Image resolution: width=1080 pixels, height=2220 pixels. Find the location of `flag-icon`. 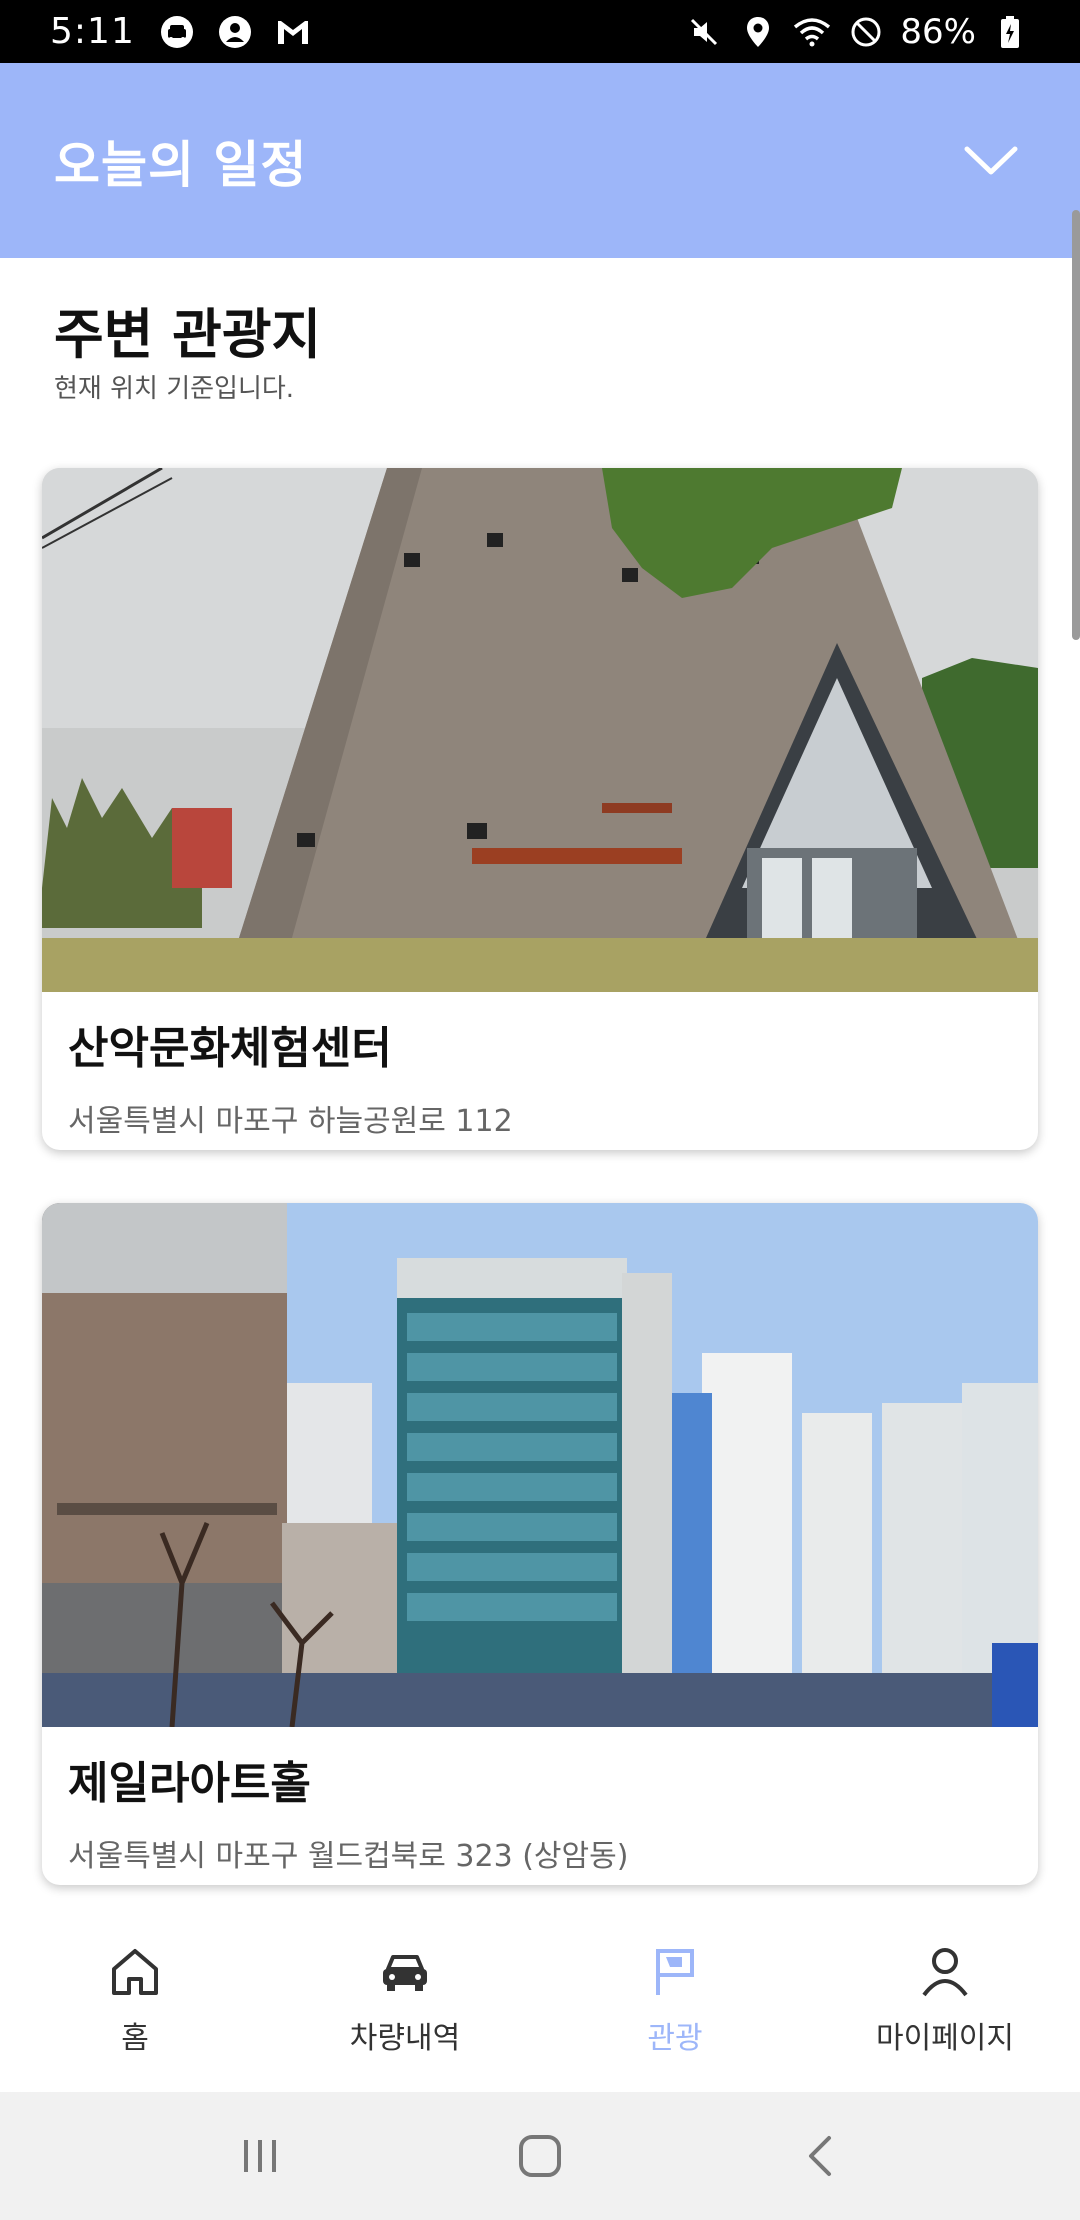

flag-icon is located at coordinates (675, 1974).